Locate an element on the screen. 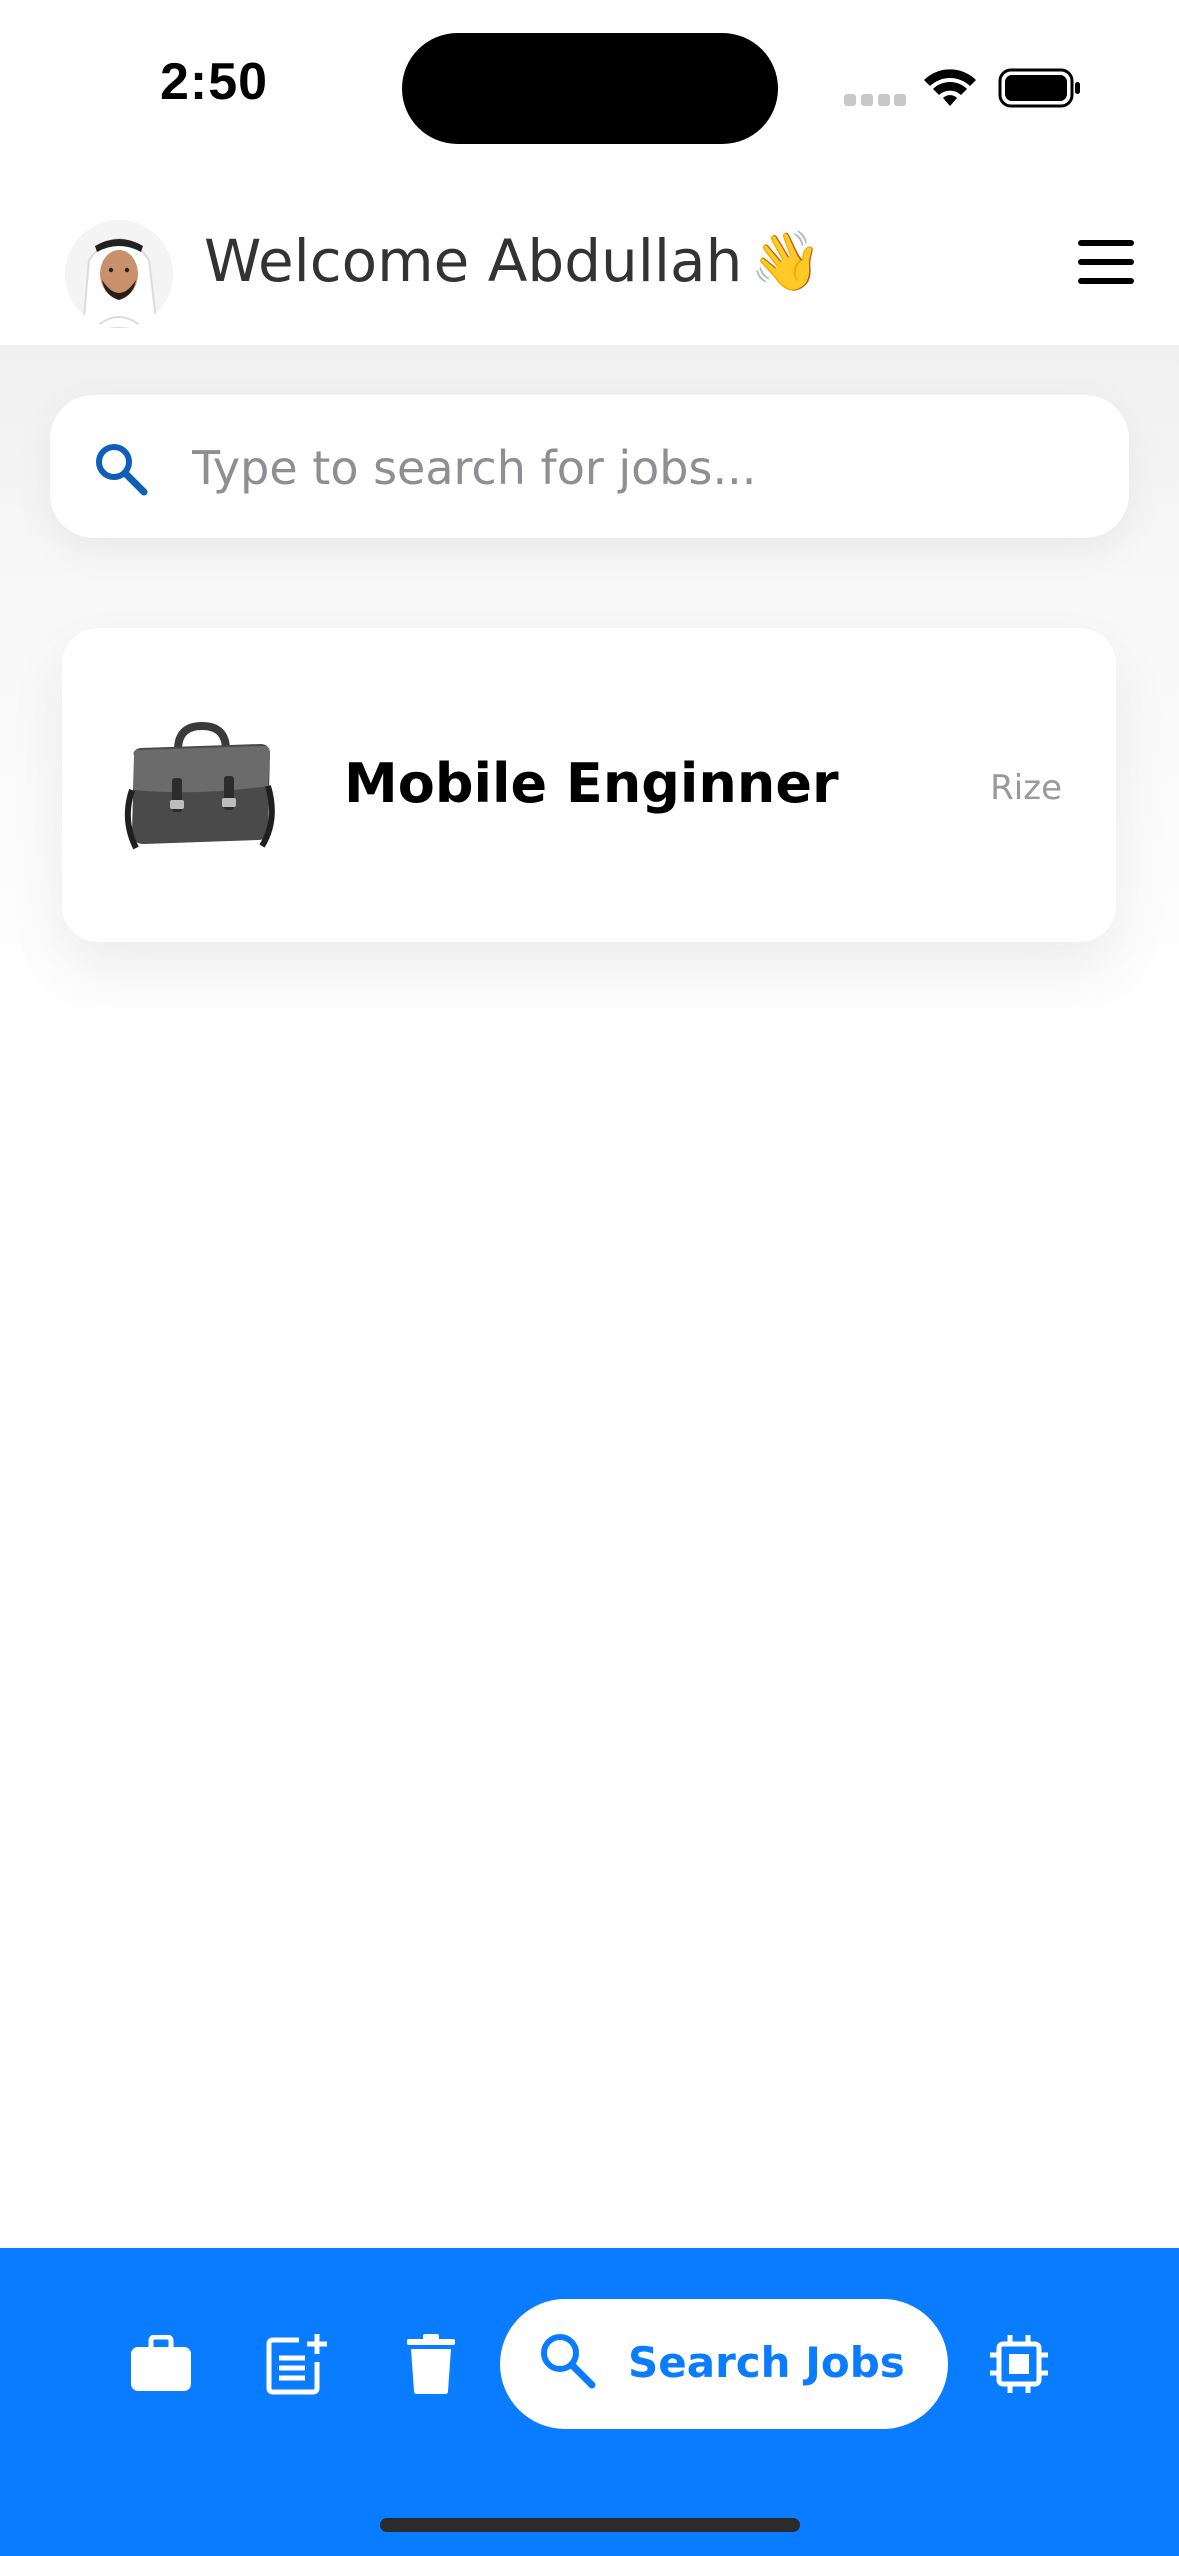  cellular-signal-icon is located at coordinates (875, 101).